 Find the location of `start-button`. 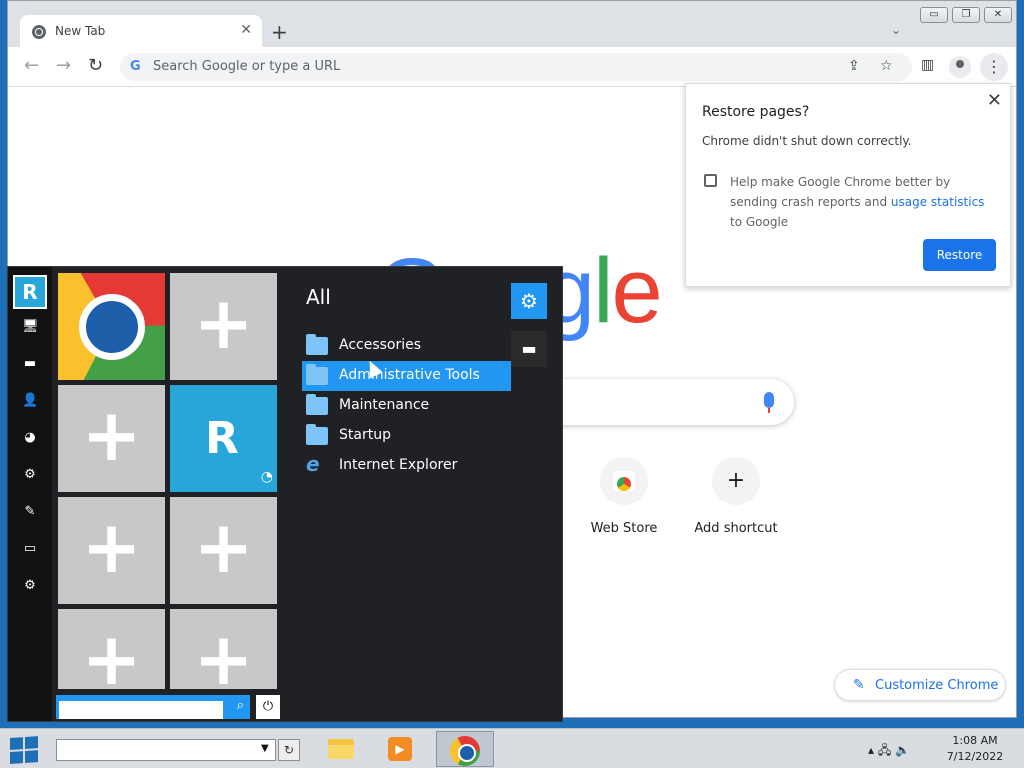

start-button is located at coordinates (25, 750).